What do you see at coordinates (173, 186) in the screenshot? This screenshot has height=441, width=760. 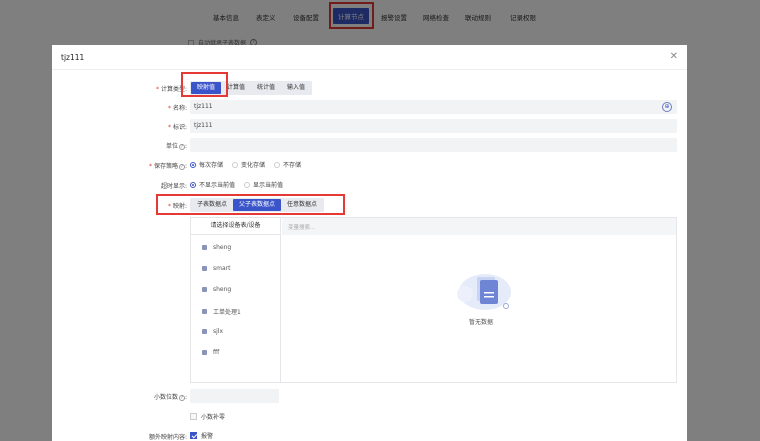 I see `timeout-label: 超时显示:` at bounding box center [173, 186].